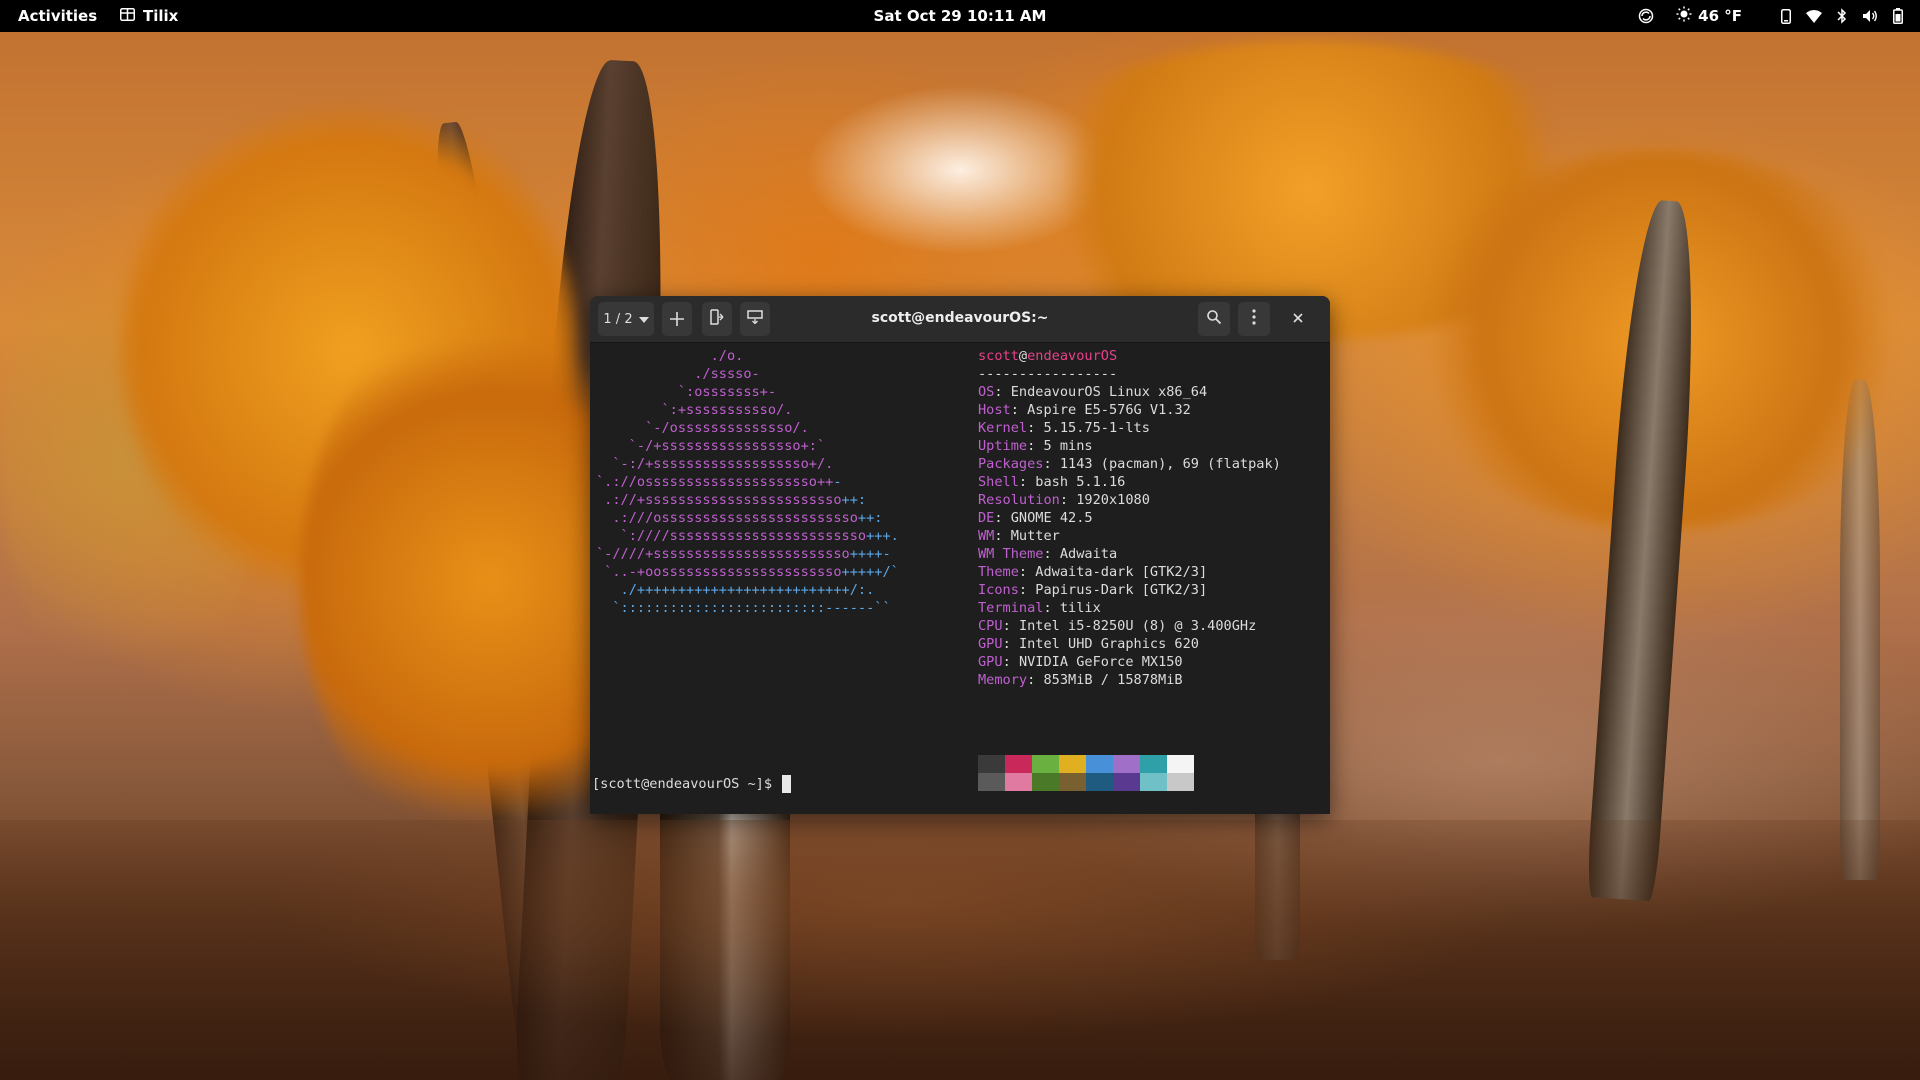 The height and width of the screenshot is (1080, 1920). What do you see at coordinates (702, 428) in the screenshot?
I see `logo-line: `-/ossssssssssssso/.` at bounding box center [702, 428].